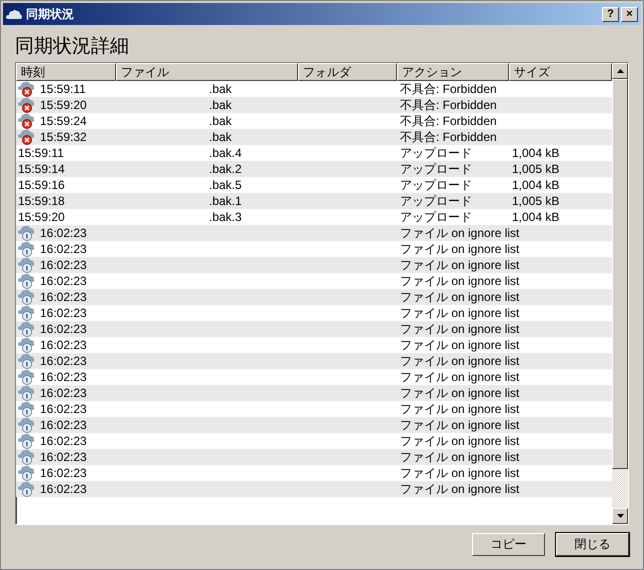 Image resolution: width=644 pixels, height=570 pixels. Describe the element at coordinates (629, 14) in the screenshot. I see `close-button: ×` at that location.